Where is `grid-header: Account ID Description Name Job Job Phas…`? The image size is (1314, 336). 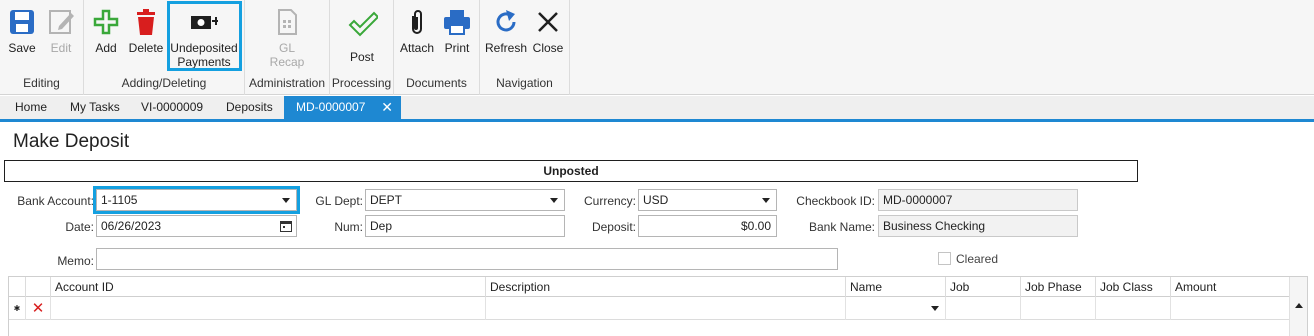
grid-header: Account ID Description Name Job Job Phas… is located at coordinates (658, 287).